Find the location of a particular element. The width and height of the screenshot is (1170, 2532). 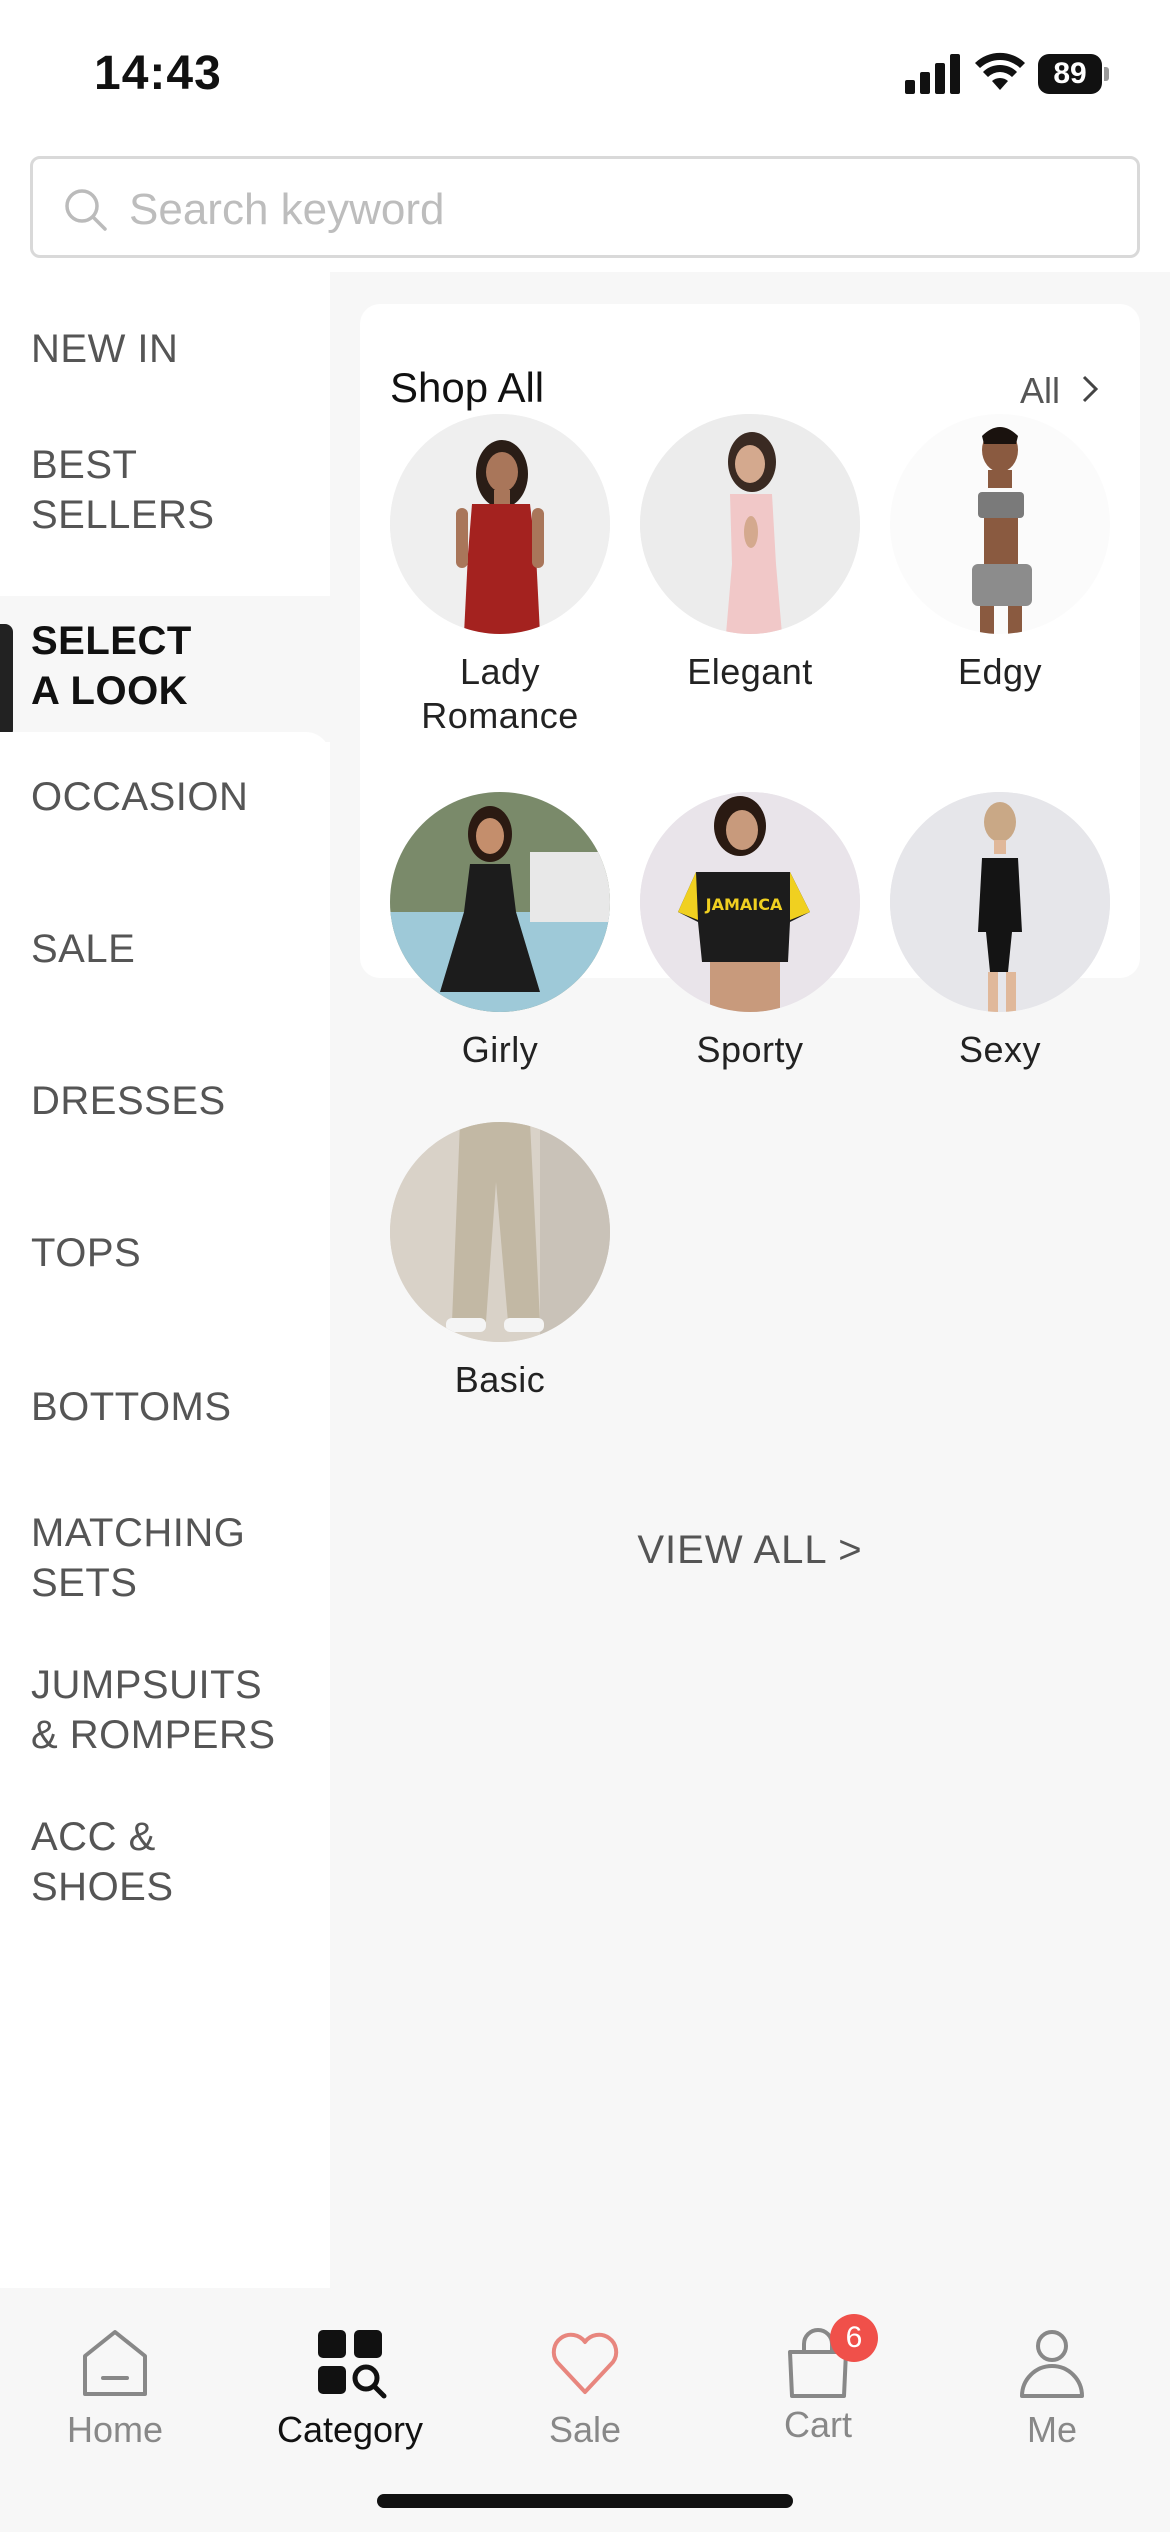

tab-label: Category is located at coordinates (350, 2429).